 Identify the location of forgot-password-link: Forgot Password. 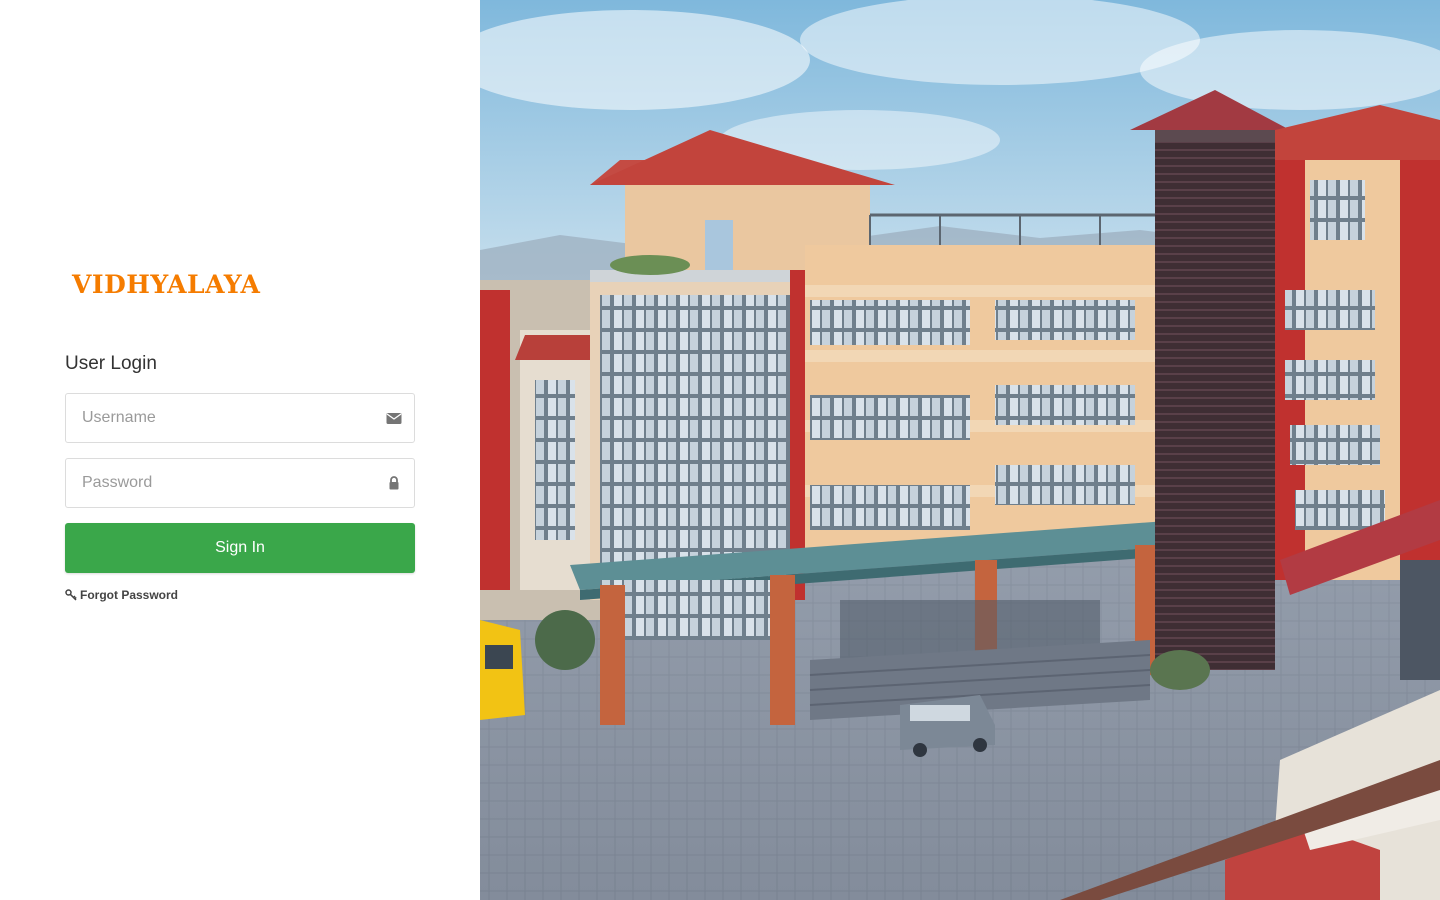
(121, 595).